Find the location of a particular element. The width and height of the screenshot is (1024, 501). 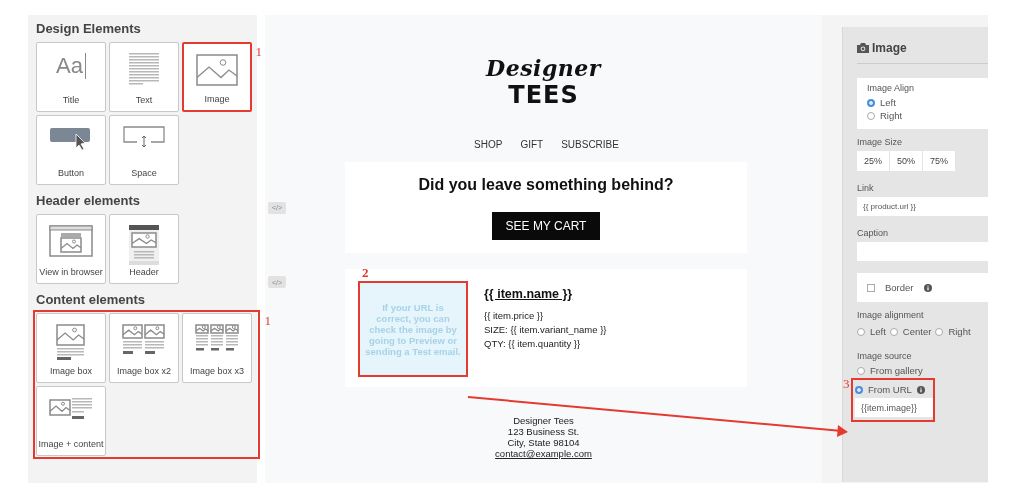

link-field: {{ product.url }} is located at coordinates (922, 206).